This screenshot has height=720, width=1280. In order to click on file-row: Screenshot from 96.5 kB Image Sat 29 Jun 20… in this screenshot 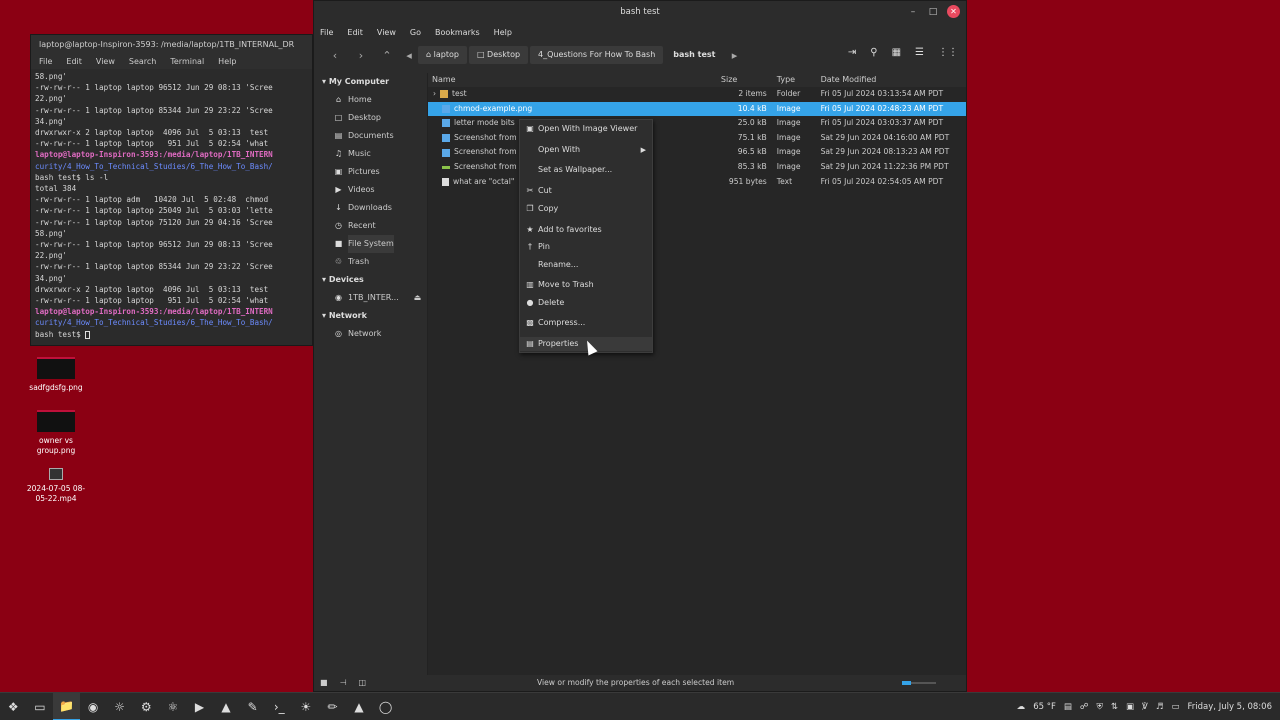, I will do `click(697, 152)`.